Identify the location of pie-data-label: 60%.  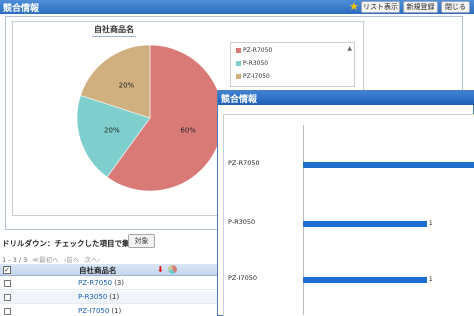
(188, 130).